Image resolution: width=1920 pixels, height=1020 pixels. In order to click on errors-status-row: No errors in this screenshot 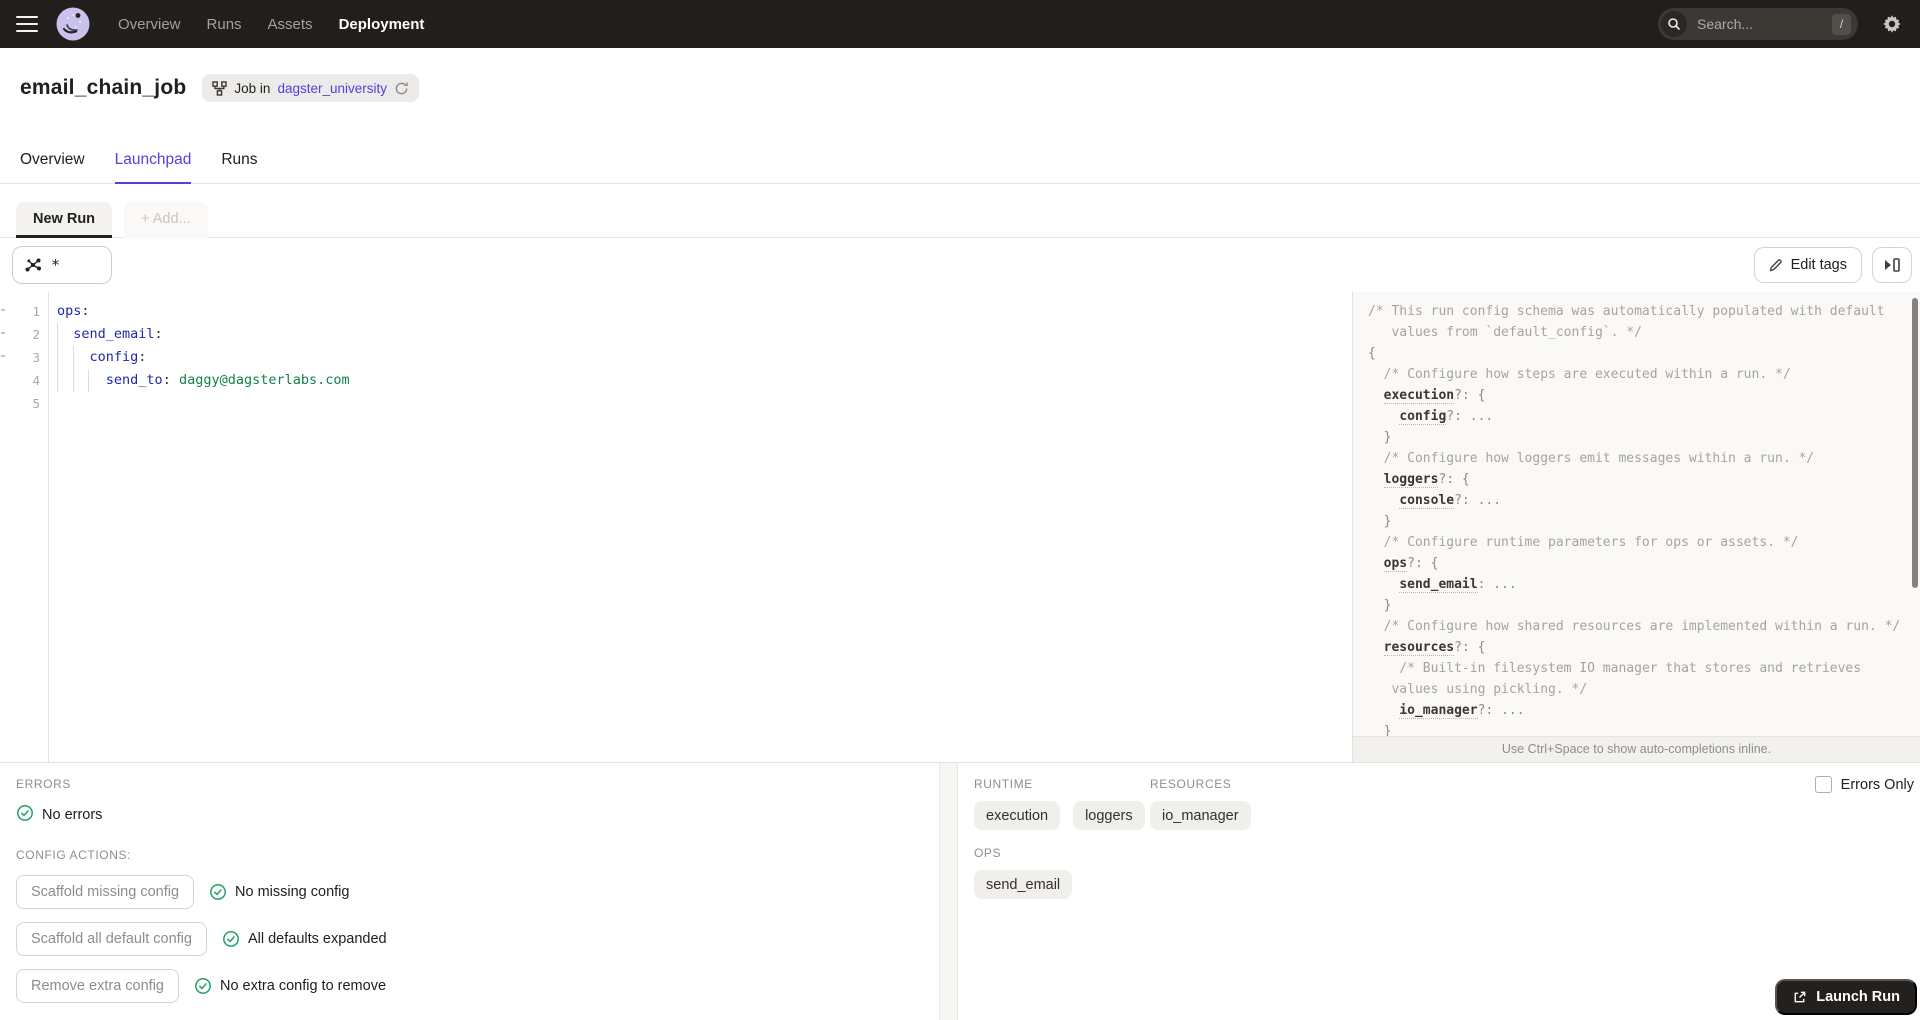, I will do `click(469, 815)`.